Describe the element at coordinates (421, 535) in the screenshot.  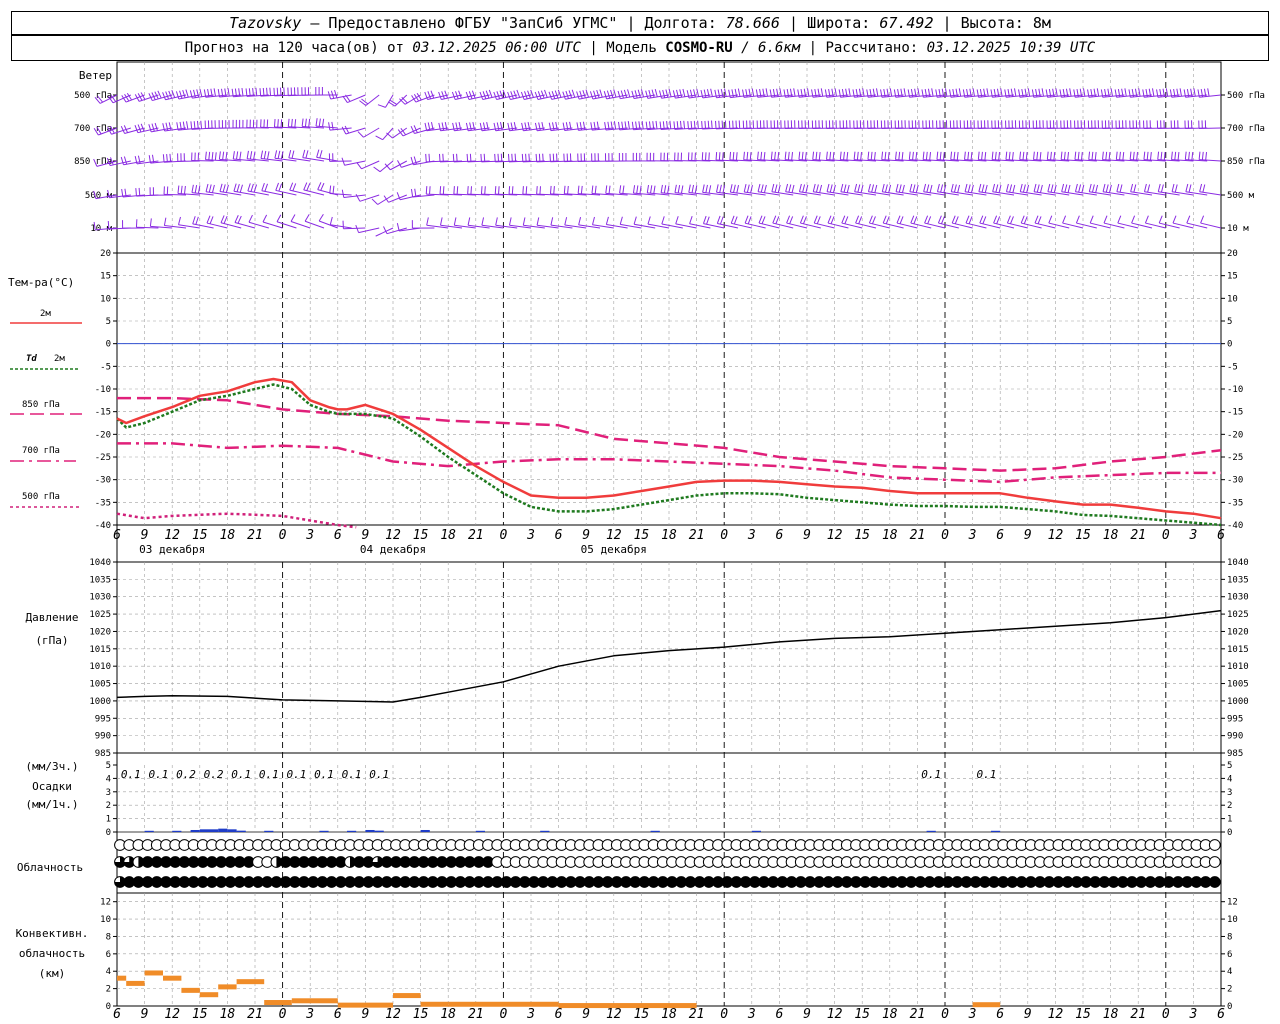
I see `time-axis-mid-tick-label: 15` at that location.